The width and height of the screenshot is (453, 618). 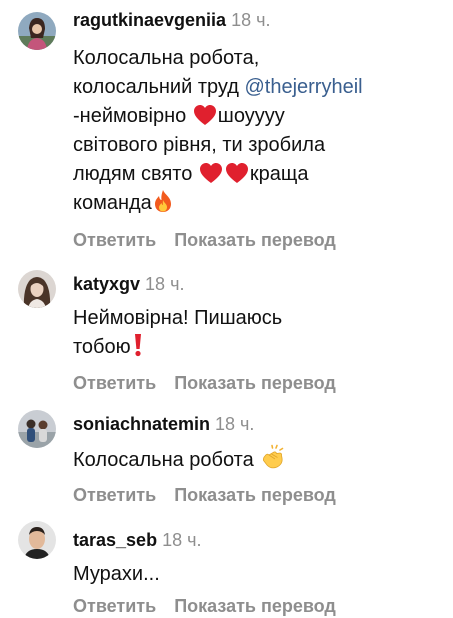 What do you see at coordinates (138, 345) in the screenshot?
I see `red-exclamation-icon` at bounding box center [138, 345].